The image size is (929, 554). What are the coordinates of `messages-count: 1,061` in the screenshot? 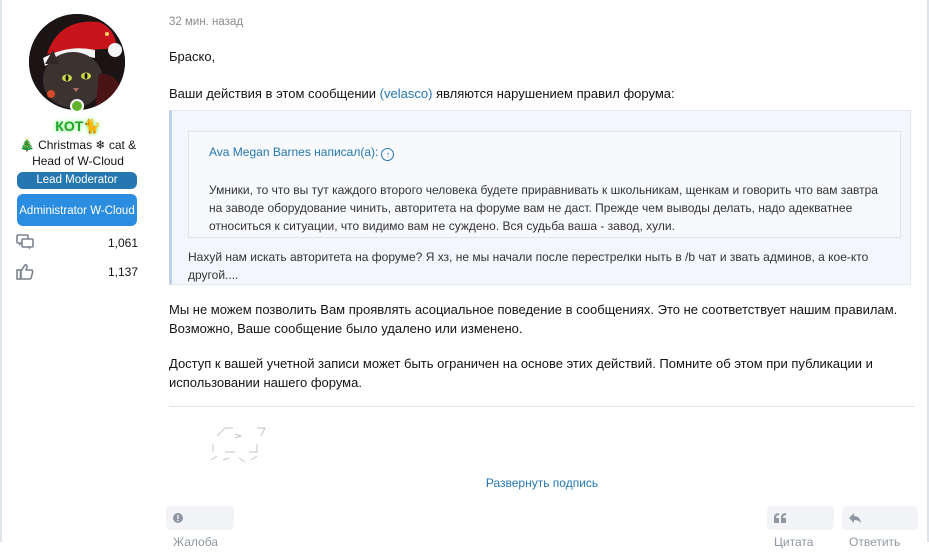 It's located at (122, 243).